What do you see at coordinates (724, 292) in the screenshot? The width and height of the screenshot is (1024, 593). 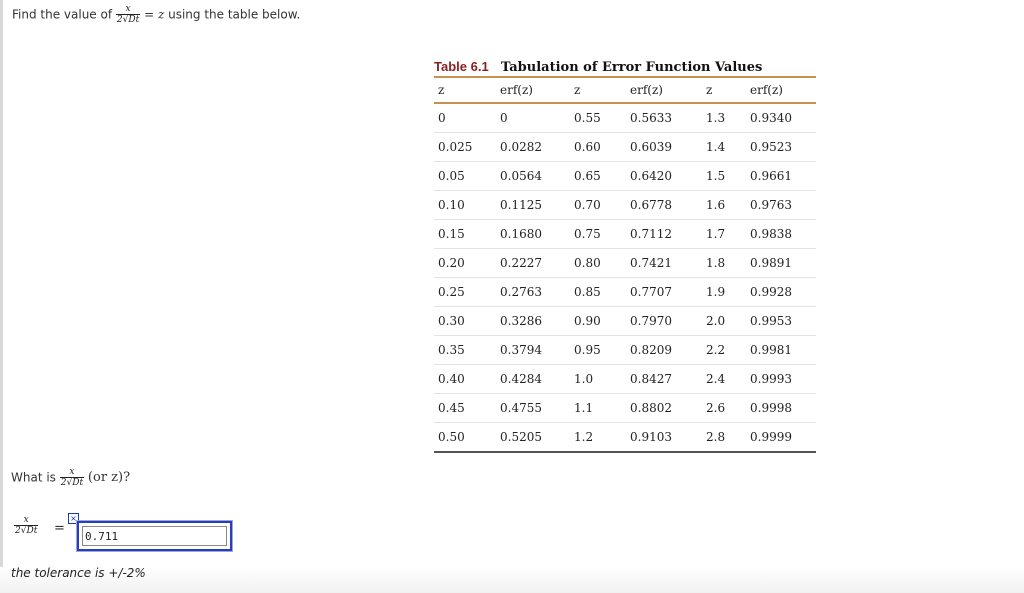 I see `table-cell: 1.9` at bounding box center [724, 292].